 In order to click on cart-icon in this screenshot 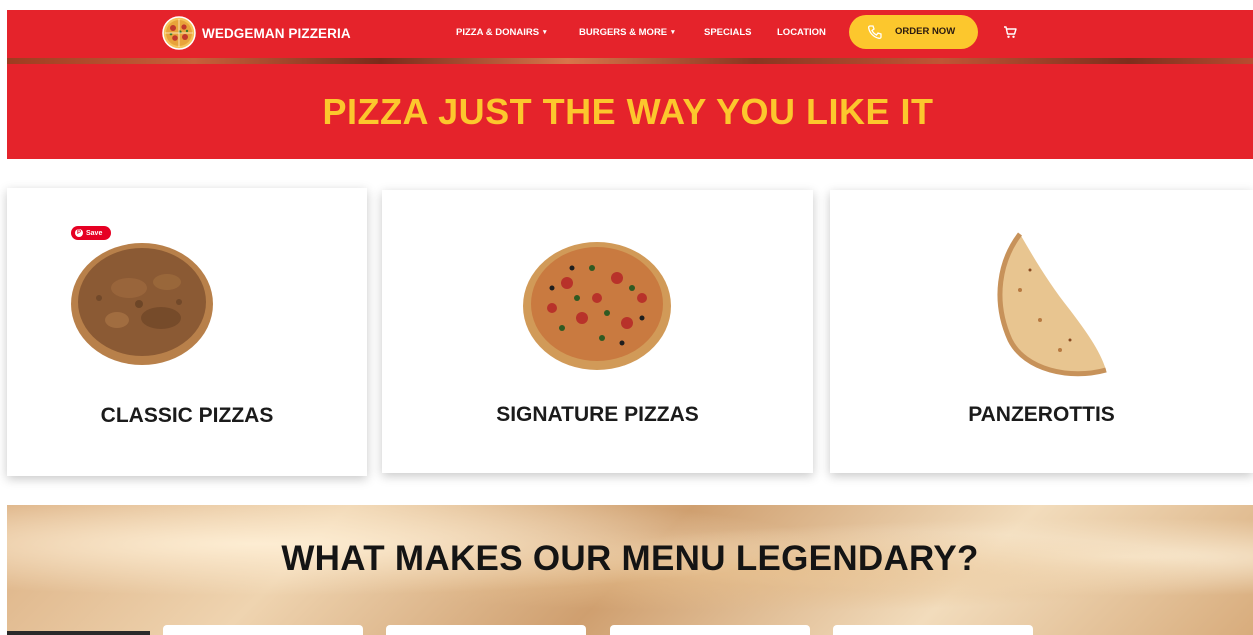, I will do `click(1010, 32)`.